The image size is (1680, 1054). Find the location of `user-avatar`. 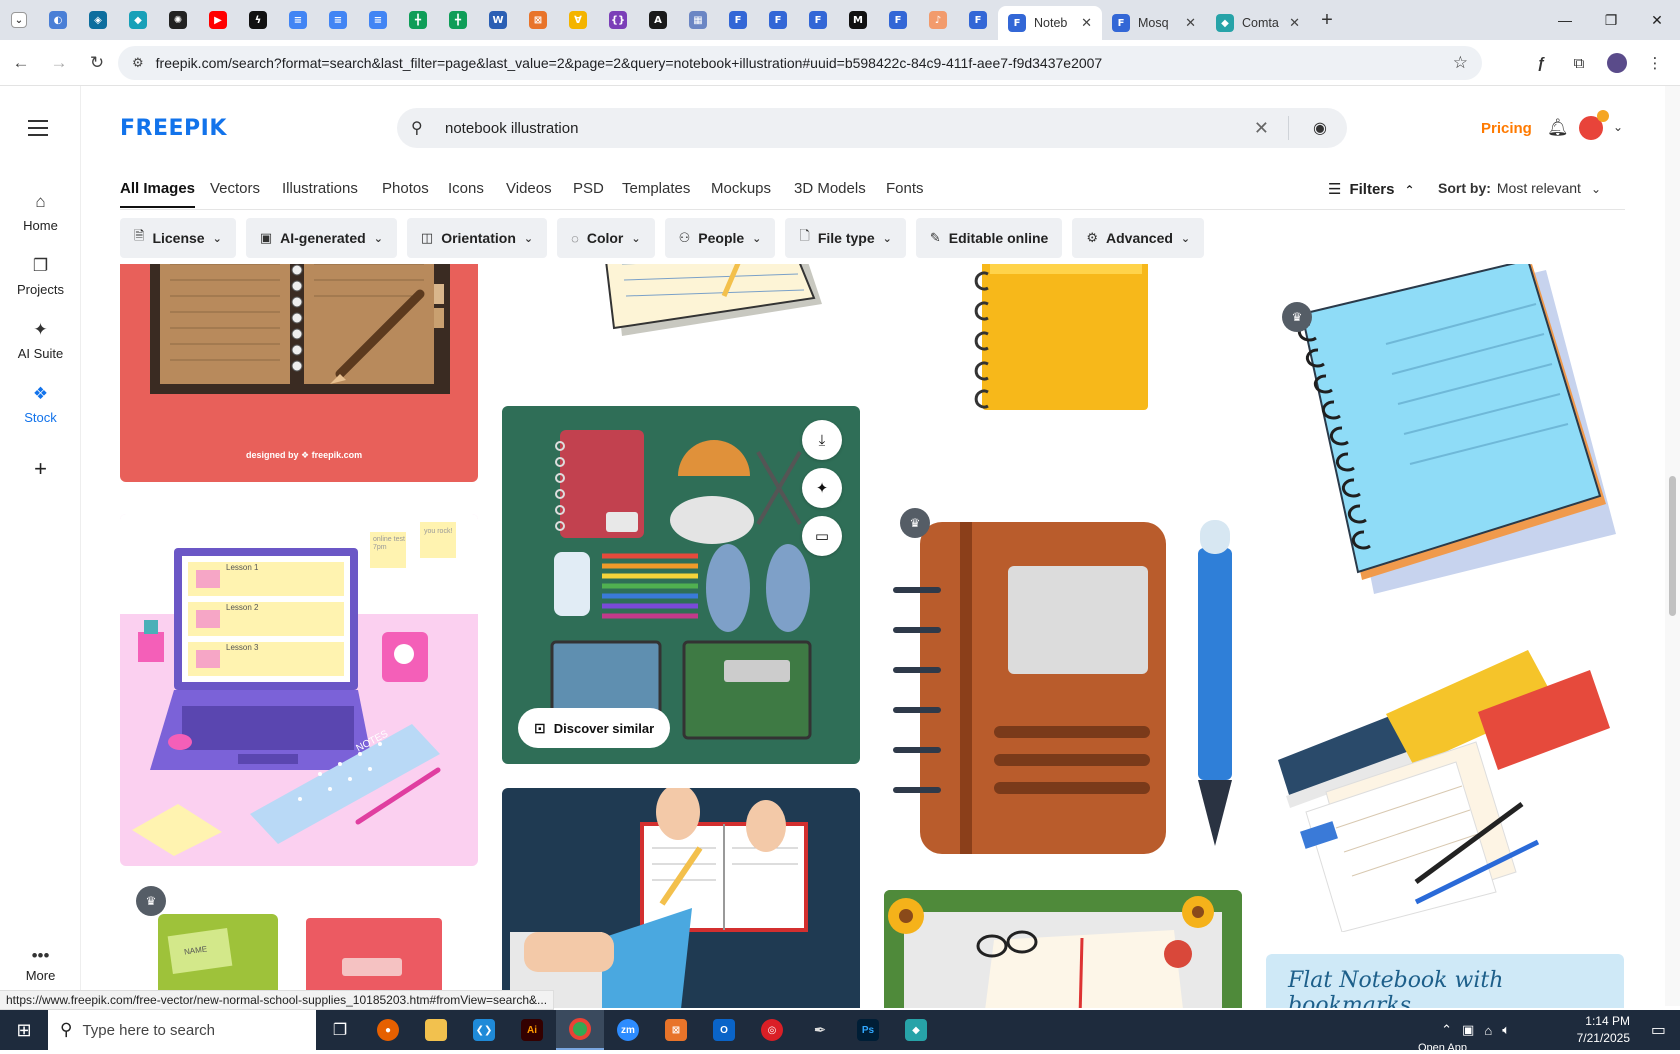

user-avatar is located at coordinates (1594, 125).